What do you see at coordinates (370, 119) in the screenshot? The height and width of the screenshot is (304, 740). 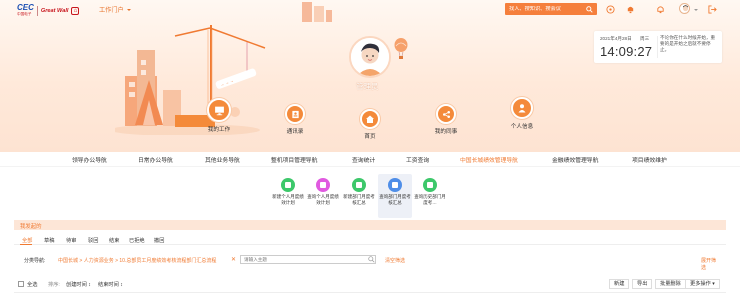 I see `home-icon` at bounding box center [370, 119].